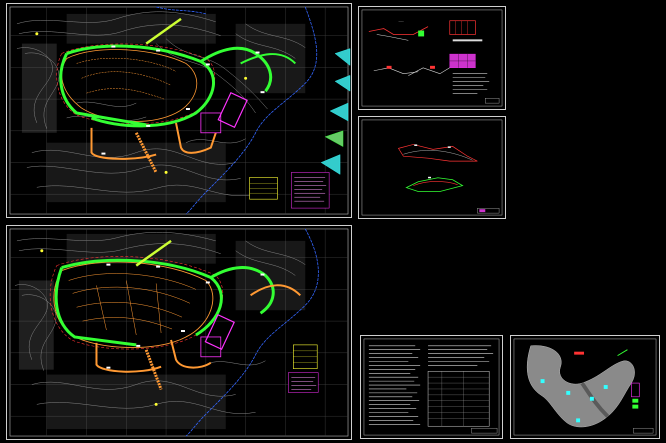 The height and width of the screenshot is (443, 666). I want to click on notes-sheet, so click(431, 387).